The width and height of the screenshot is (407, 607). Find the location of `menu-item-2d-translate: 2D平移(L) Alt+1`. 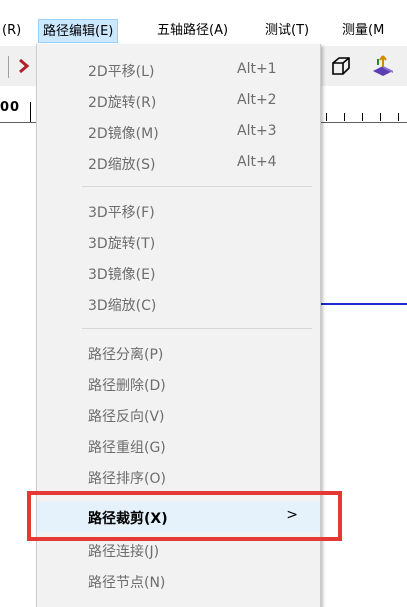

menu-item-2d-translate: 2D平移(L) Alt+1 is located at coordinates (178, 70).